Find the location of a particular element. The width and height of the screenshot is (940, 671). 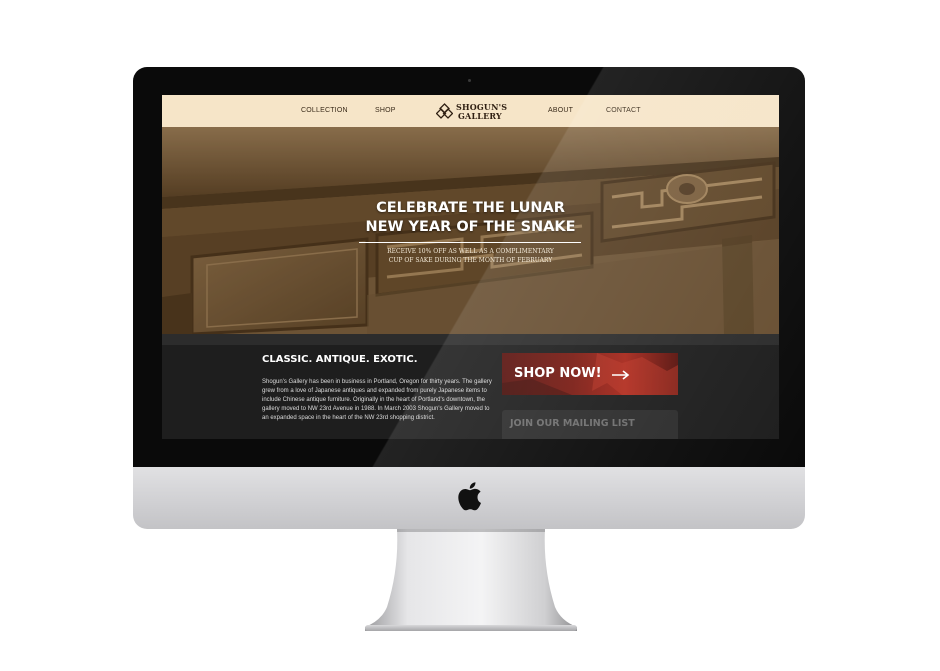

arrow-right-icon is located at coordinates (621, 375).